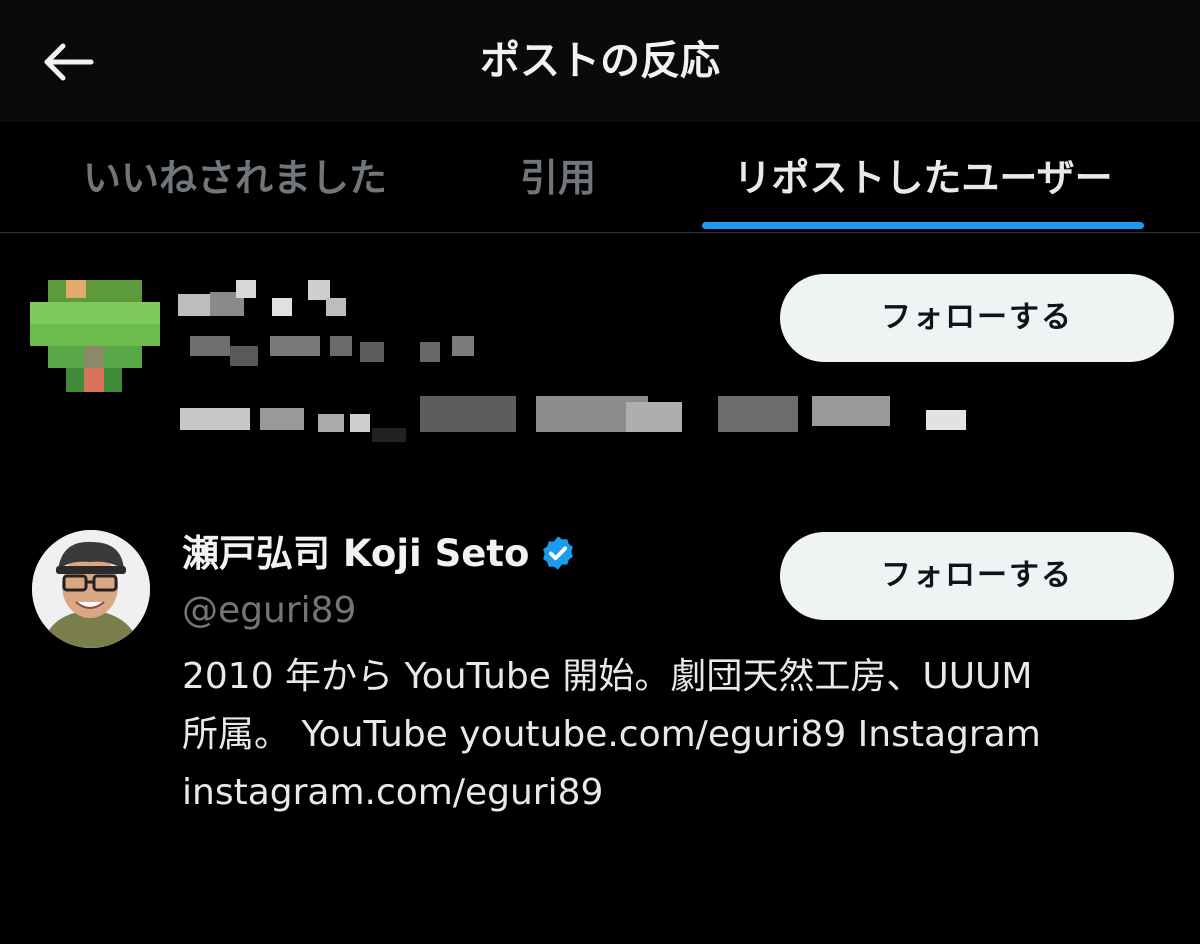 The height and width of the screenshot is (944, 1200). I want to click on tab-quotes: 引用, so click(558, 178).